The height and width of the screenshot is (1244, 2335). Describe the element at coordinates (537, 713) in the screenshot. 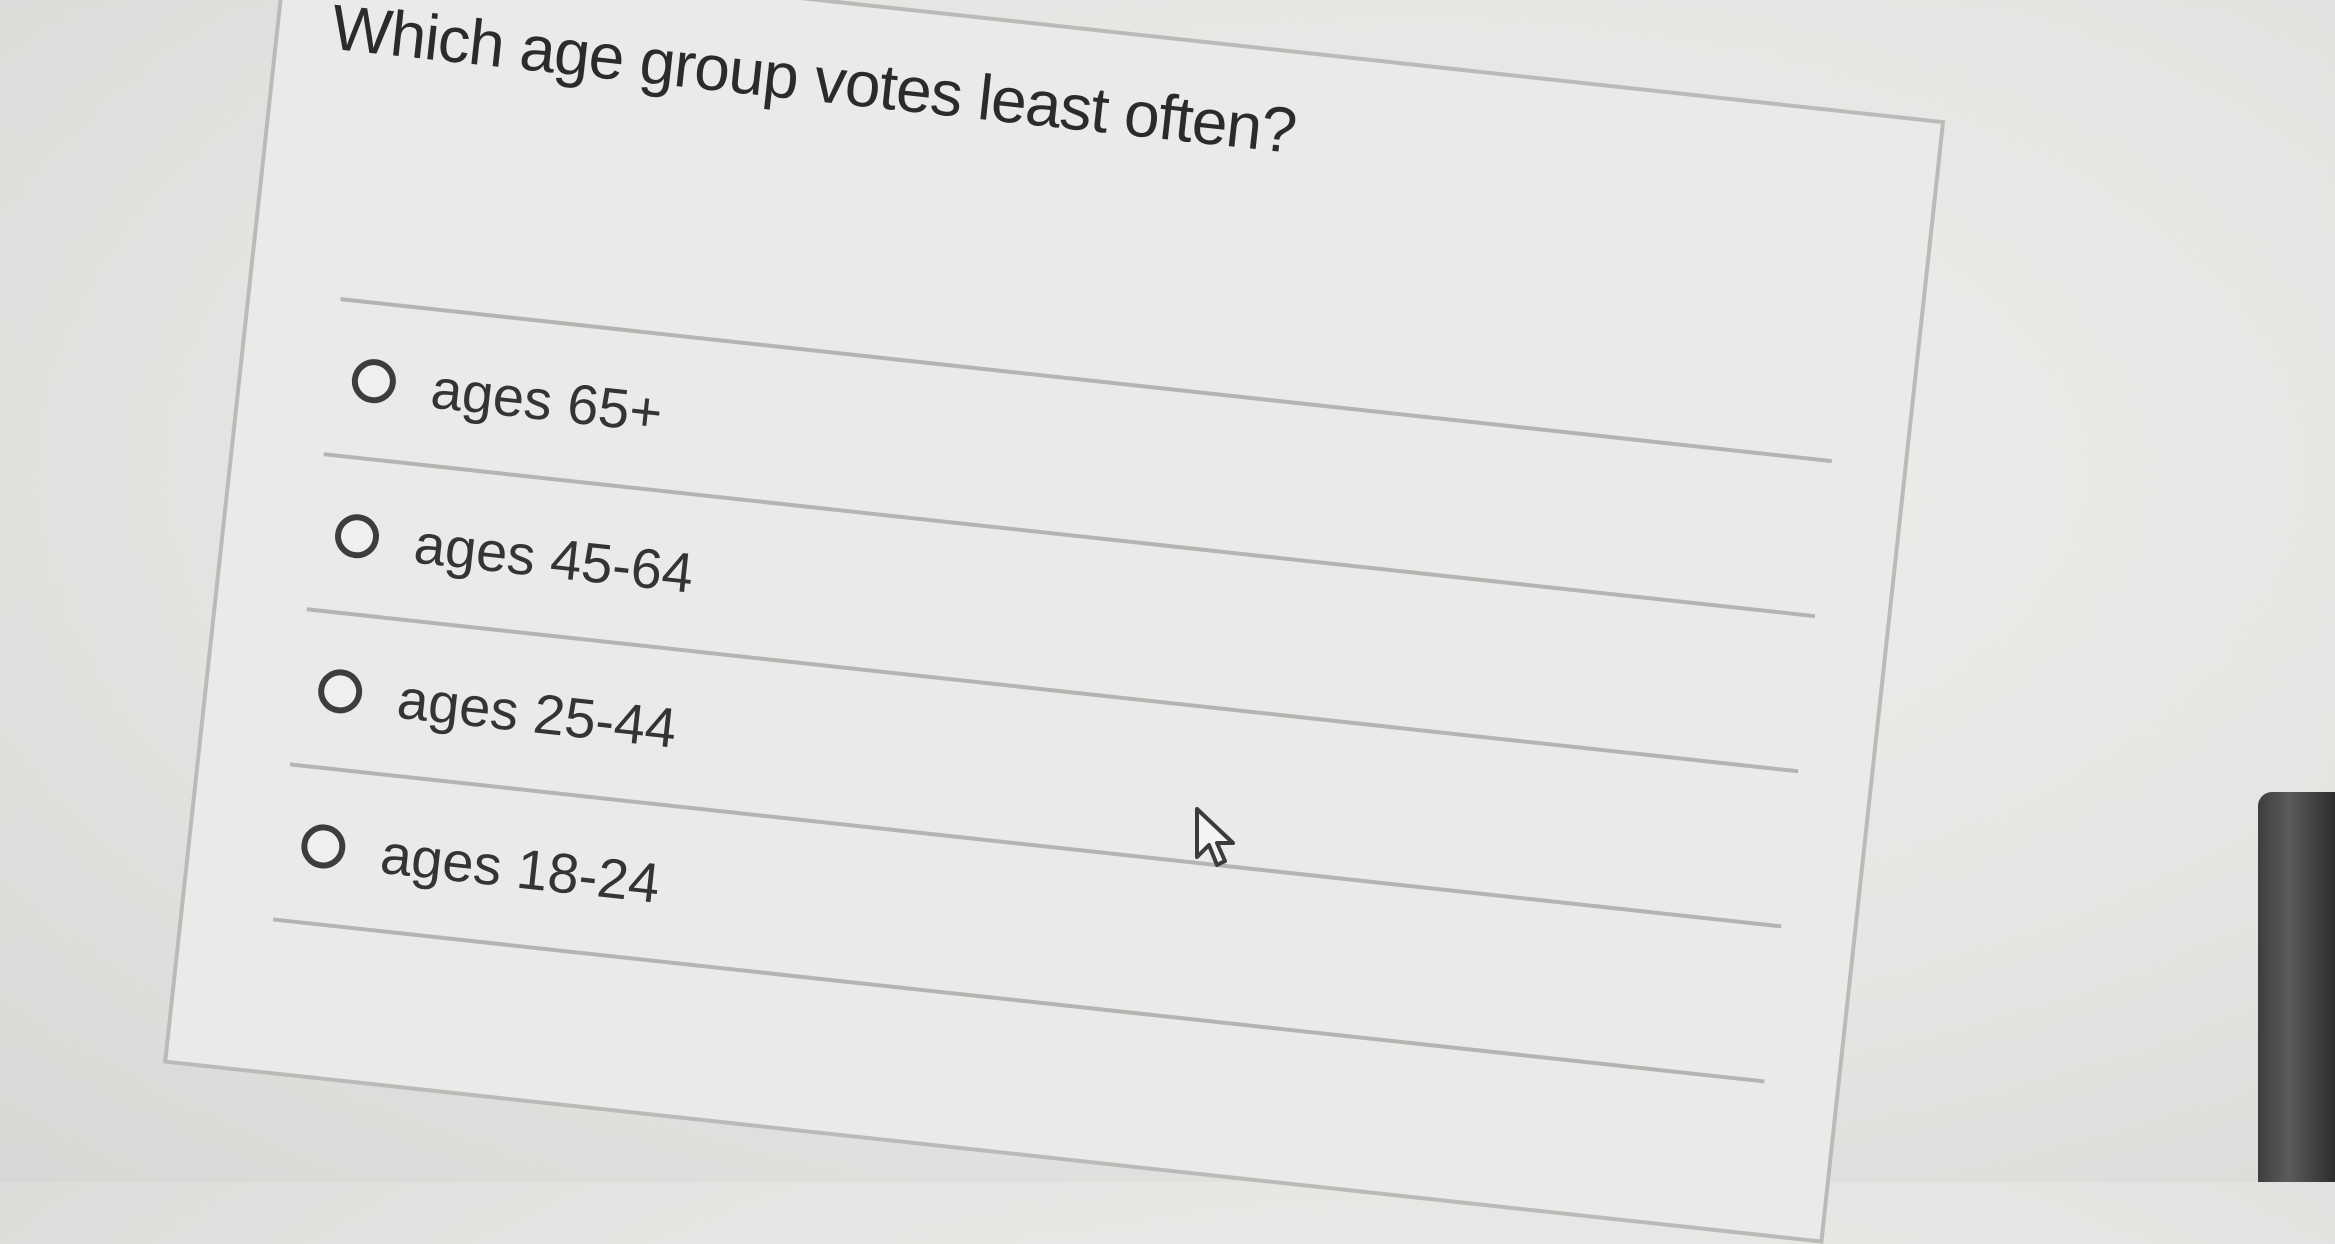

I see `option-label: ages 25-44` at that location.